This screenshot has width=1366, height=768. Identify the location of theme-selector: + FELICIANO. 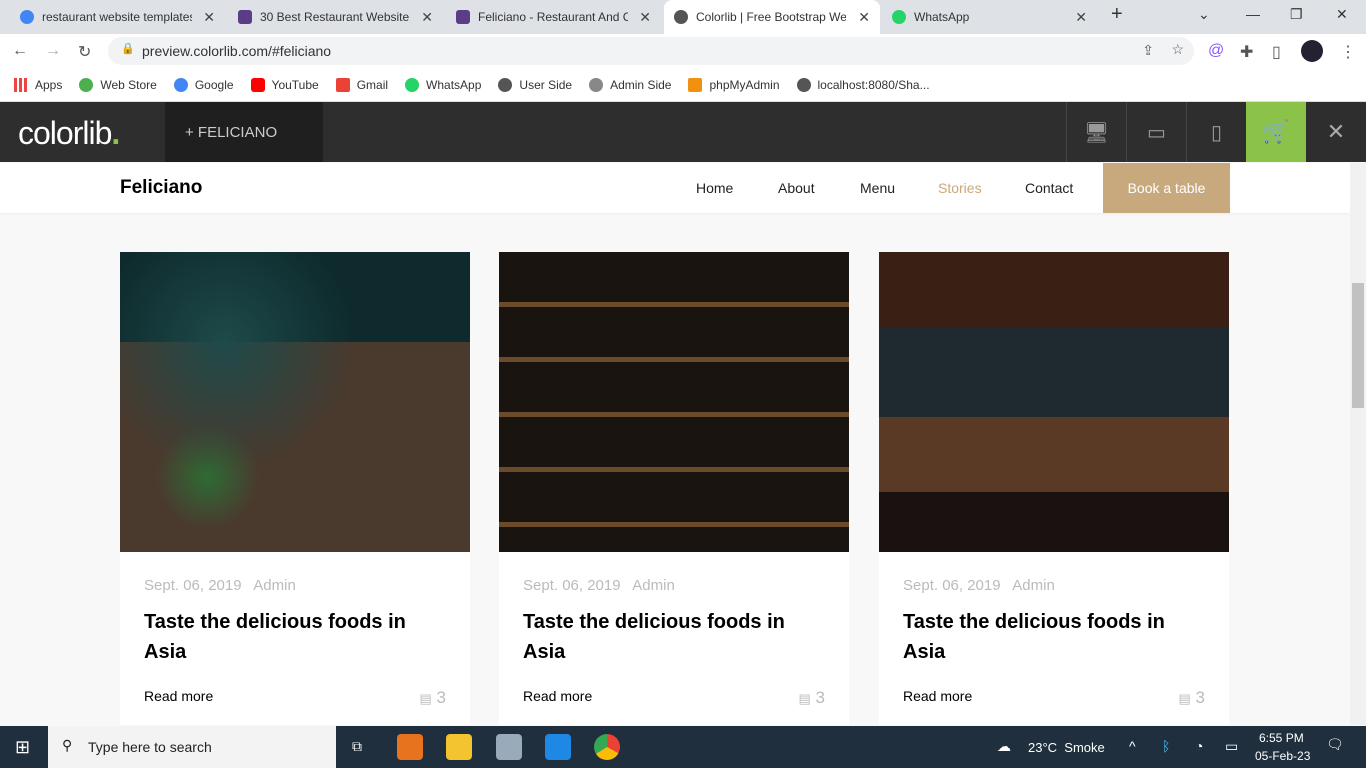
(244, 132).